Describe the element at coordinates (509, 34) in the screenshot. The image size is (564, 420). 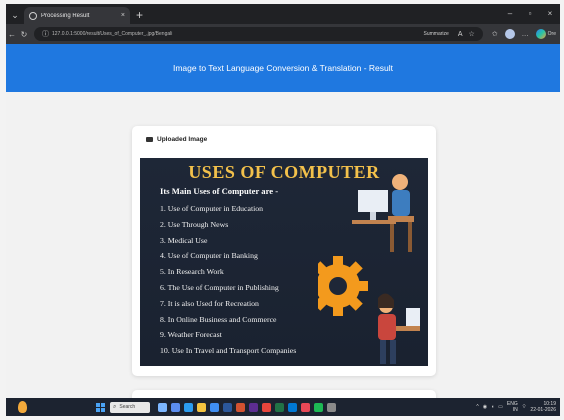
I see `profile-avatar` at that location.